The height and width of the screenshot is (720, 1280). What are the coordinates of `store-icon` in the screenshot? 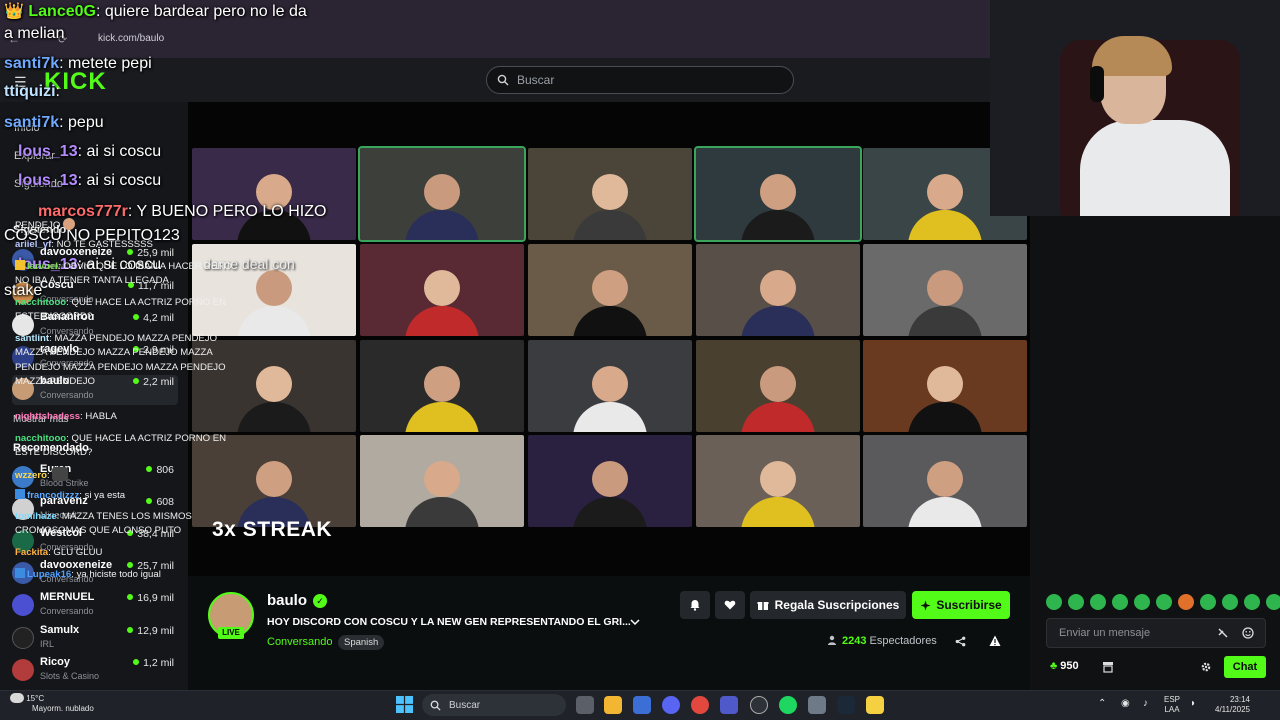 It's located at (1108, 667).